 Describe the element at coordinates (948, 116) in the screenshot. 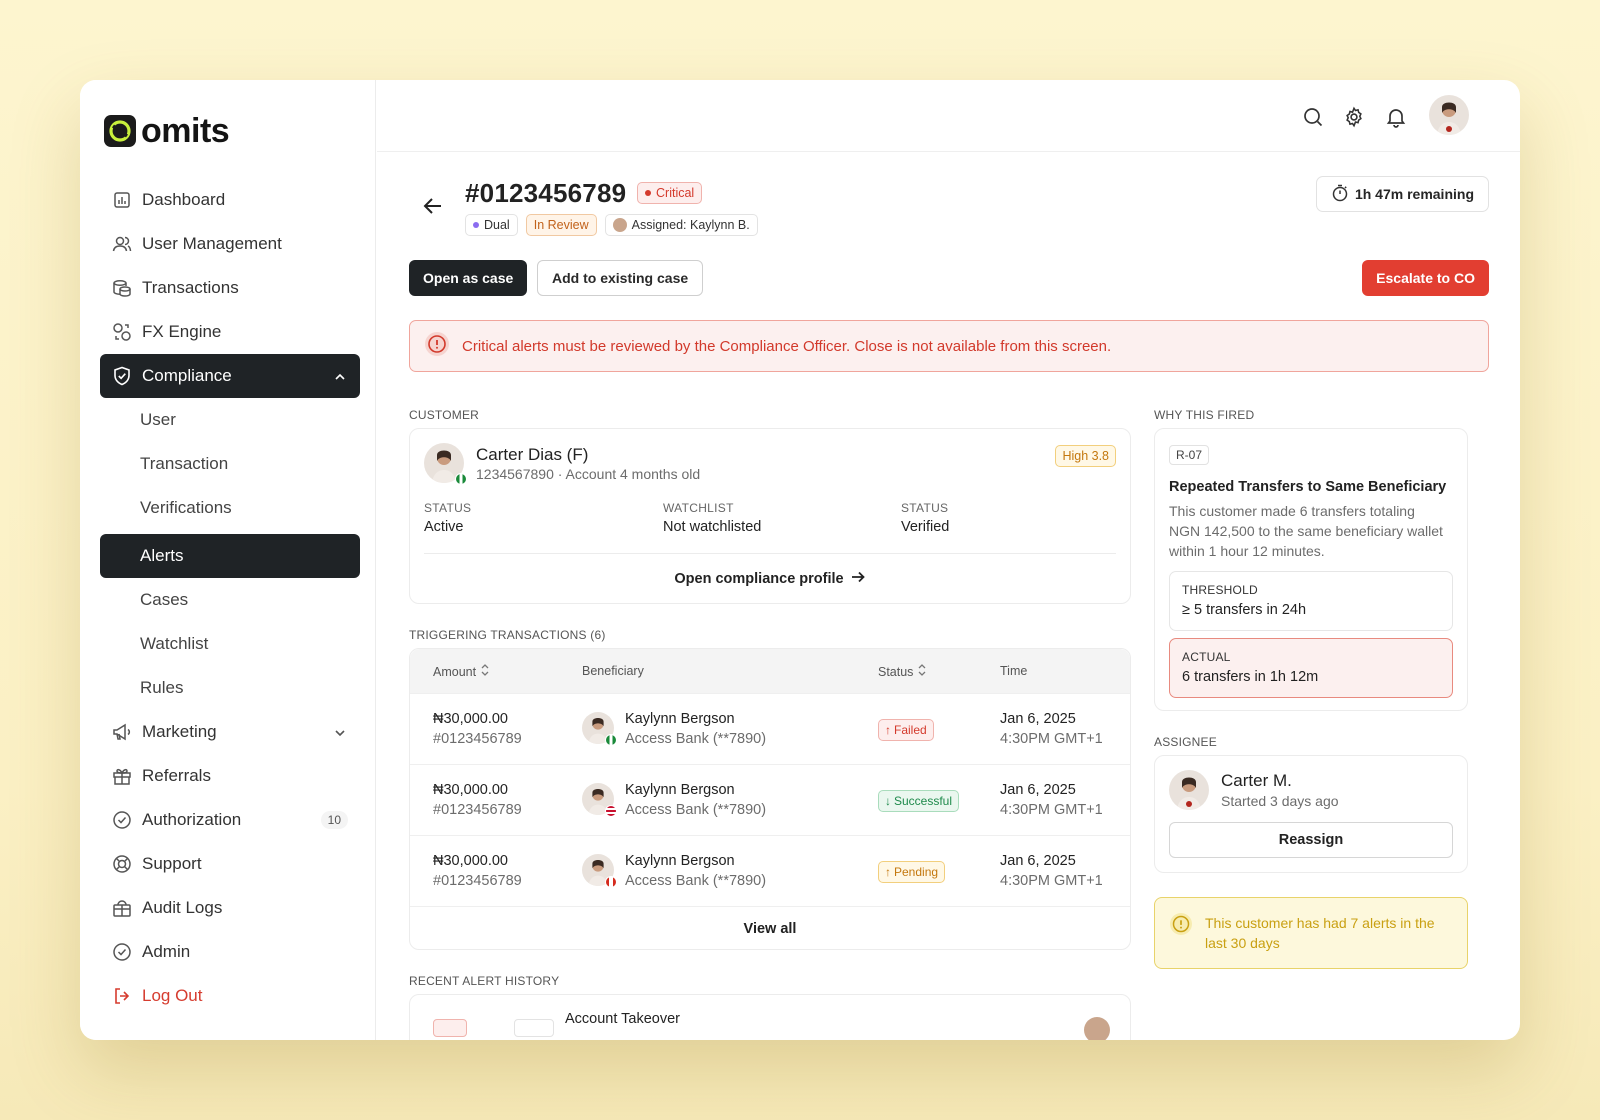

I see `top-bar` at that location.